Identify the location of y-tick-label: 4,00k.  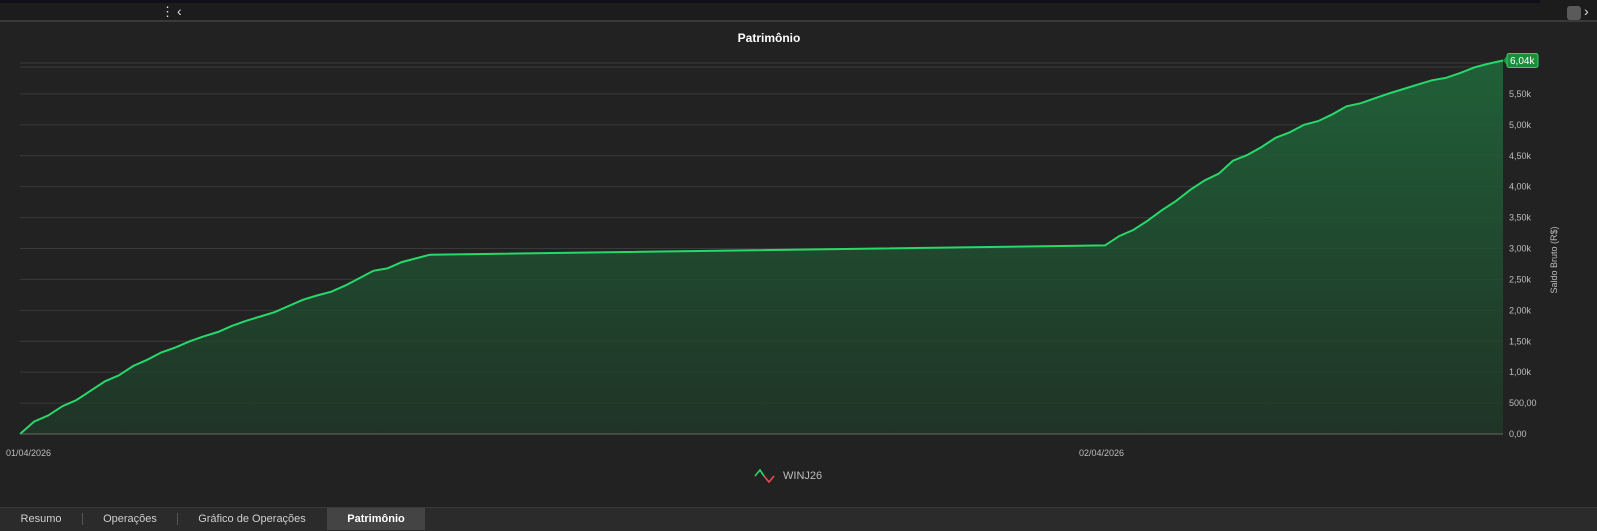
(1520, 187).